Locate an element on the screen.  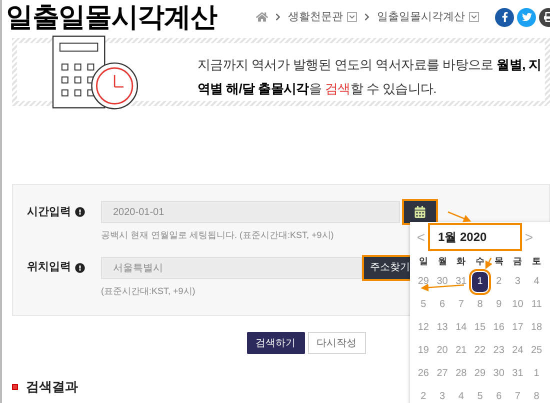
field-label: 위치입력 is located at coordinates (49, 268).